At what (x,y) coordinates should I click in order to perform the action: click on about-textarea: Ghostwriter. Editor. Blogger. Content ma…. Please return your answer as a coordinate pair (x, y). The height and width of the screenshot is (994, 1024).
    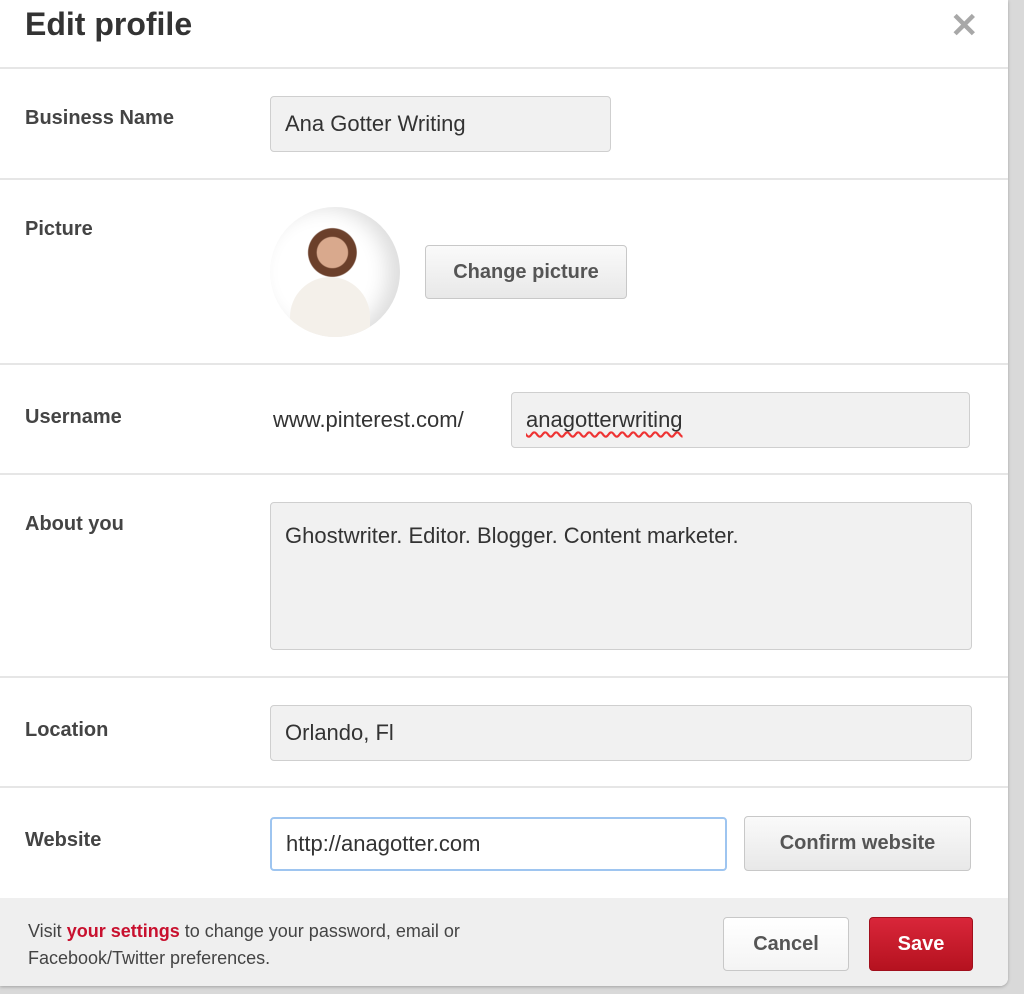
    Looking at the image, I should click on (621, 576).